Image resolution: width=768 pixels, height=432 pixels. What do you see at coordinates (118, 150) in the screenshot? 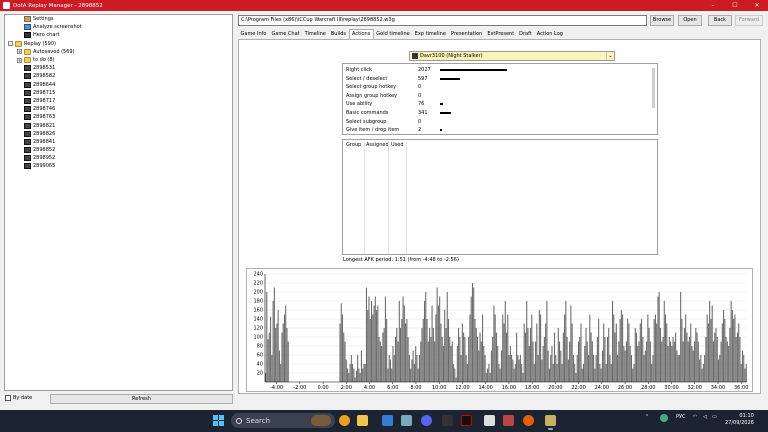
I see `tree-item: 2898852` at bounding box center [118, 150].